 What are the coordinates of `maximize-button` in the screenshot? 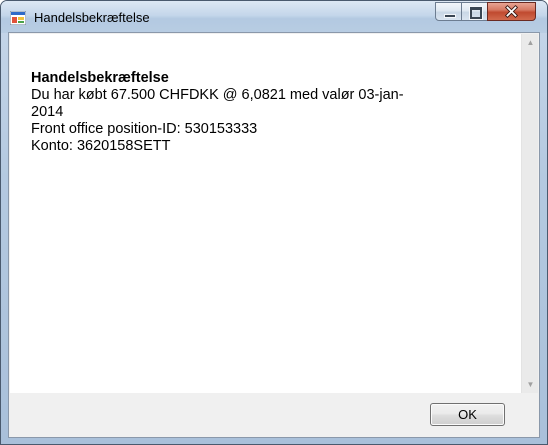 It's located at (474, 11).